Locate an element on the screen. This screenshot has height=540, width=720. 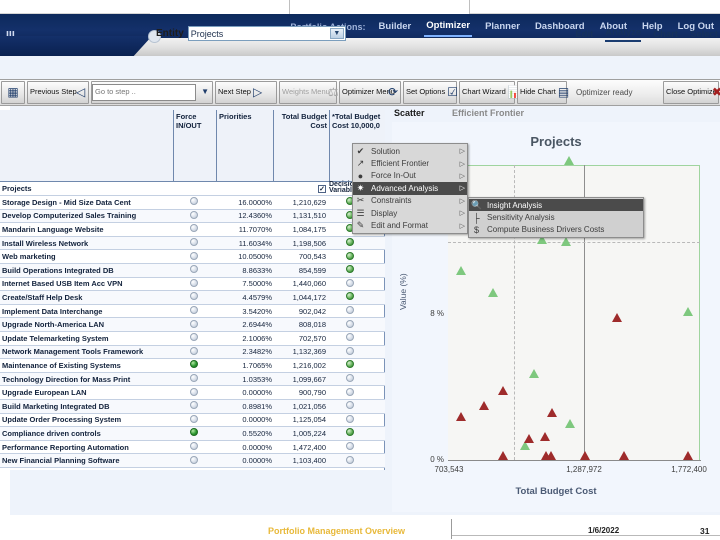
menu-item-sensitivity-analysis: ├ Sensitivity Analysis is located at coordinates (556, 217).